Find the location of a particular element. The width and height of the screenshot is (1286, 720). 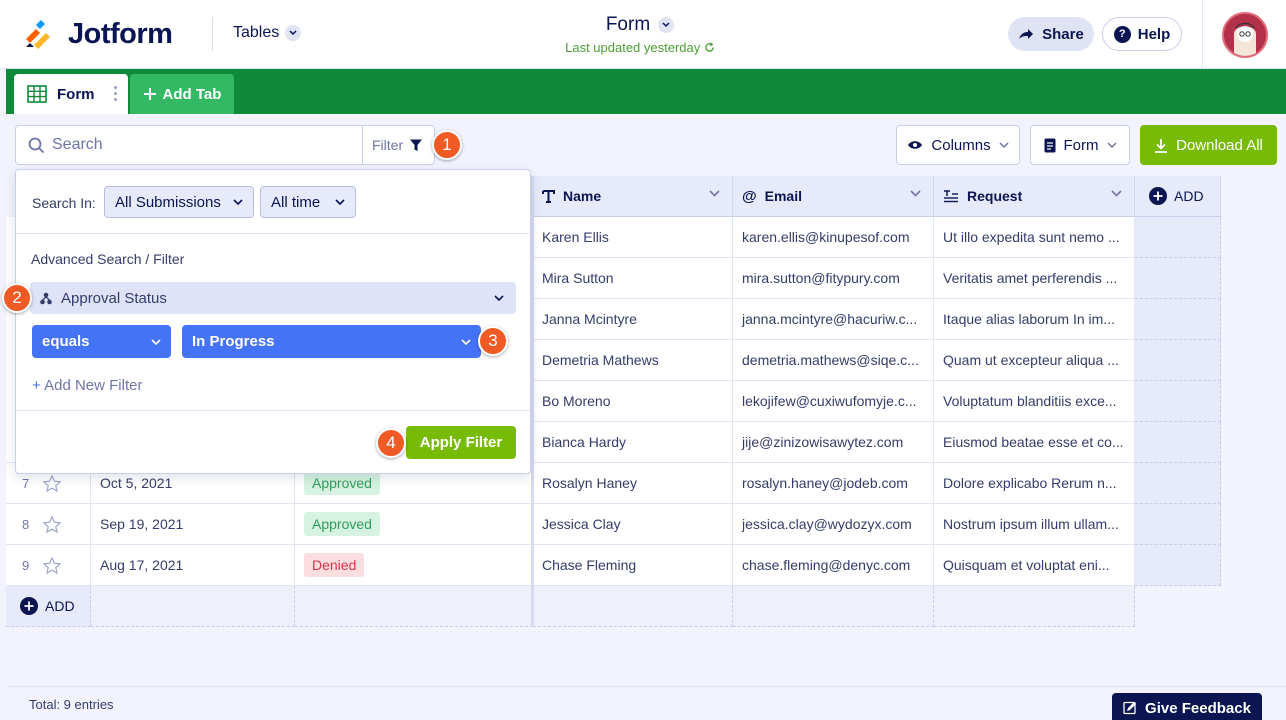

table-cell-name: Bianca Hardy is located at coordinates (633, 442).